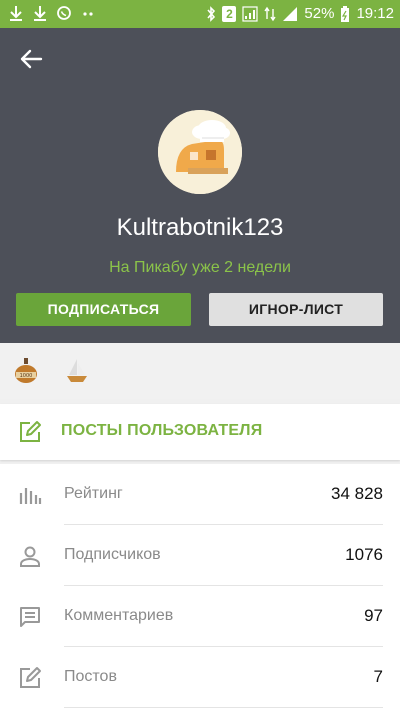 This screenshot has width=400, height=711. What do you see at coordinates (30, 556) in the screenshot?
I see `person-icon` at bounding box center [30, 556].